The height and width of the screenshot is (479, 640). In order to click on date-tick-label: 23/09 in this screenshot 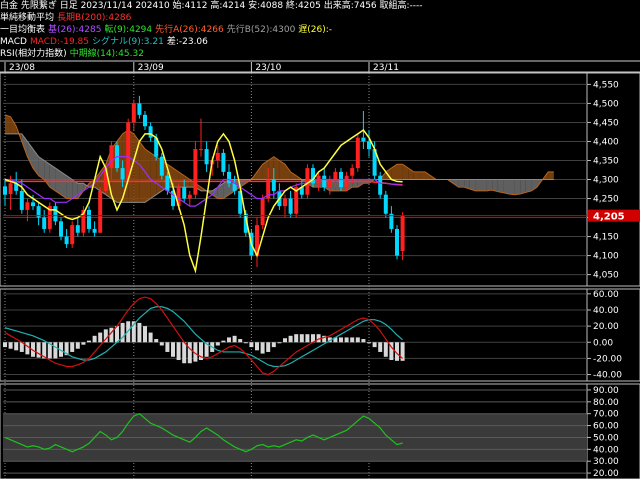, I will do `click(151, 68)`.